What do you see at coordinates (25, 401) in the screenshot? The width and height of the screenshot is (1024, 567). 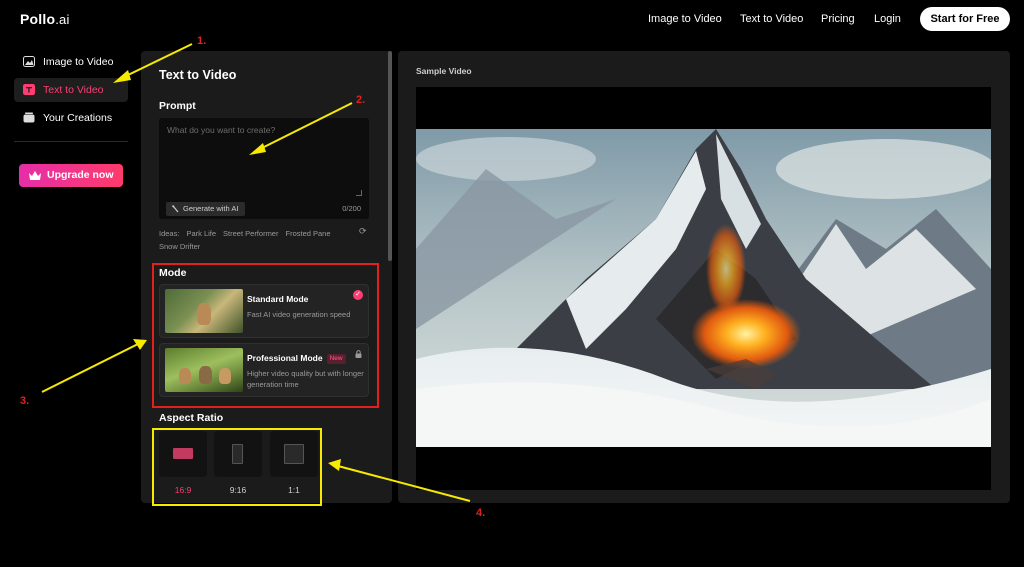 I see `annotation-label-3: 3.` at bounding box center [25, 401].